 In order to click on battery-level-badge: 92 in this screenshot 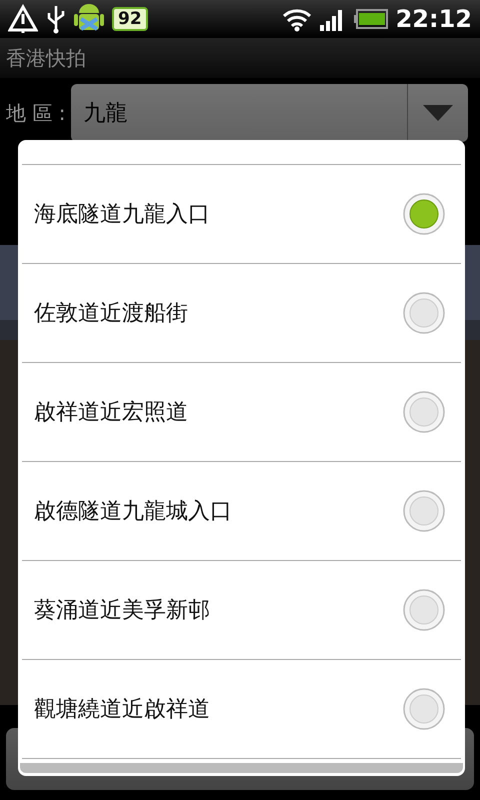, I will do `click(130, 19)`.